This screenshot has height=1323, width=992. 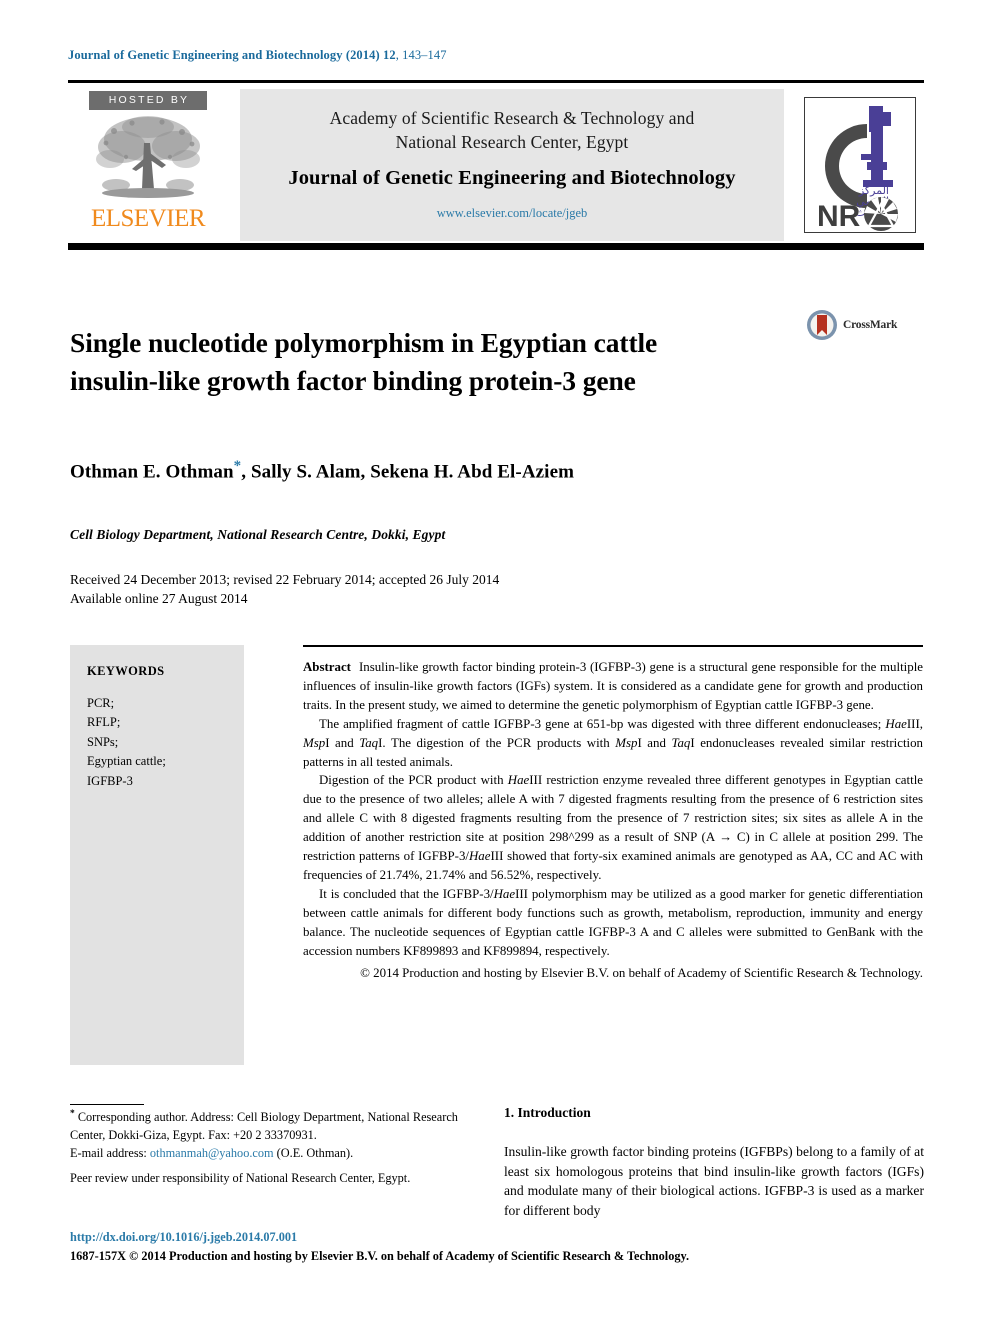 I want to click on keyword-item: RFLP;, so click(x=104, y=722).